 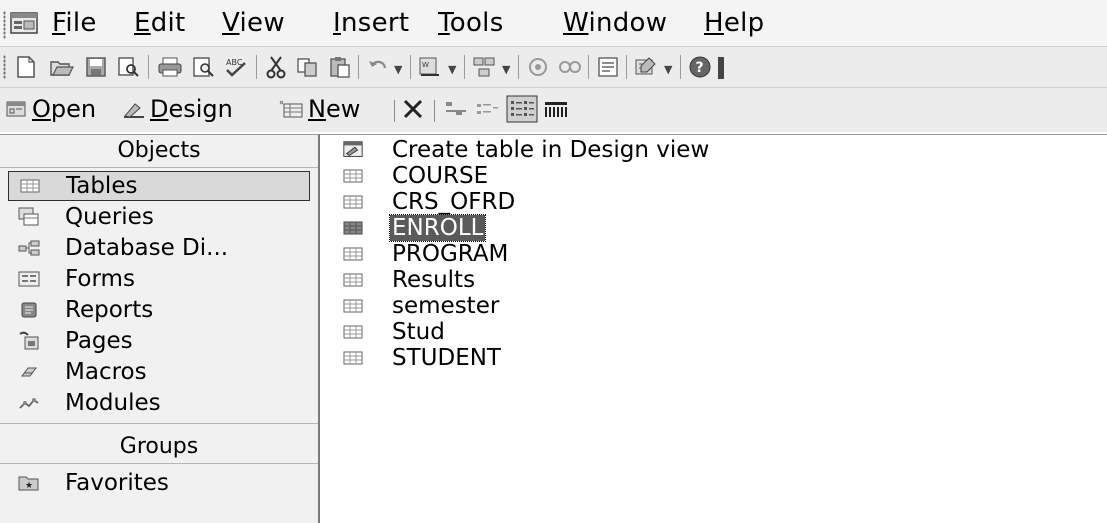 I want to click on objects-header: Objects, so click(x=159, y=151).